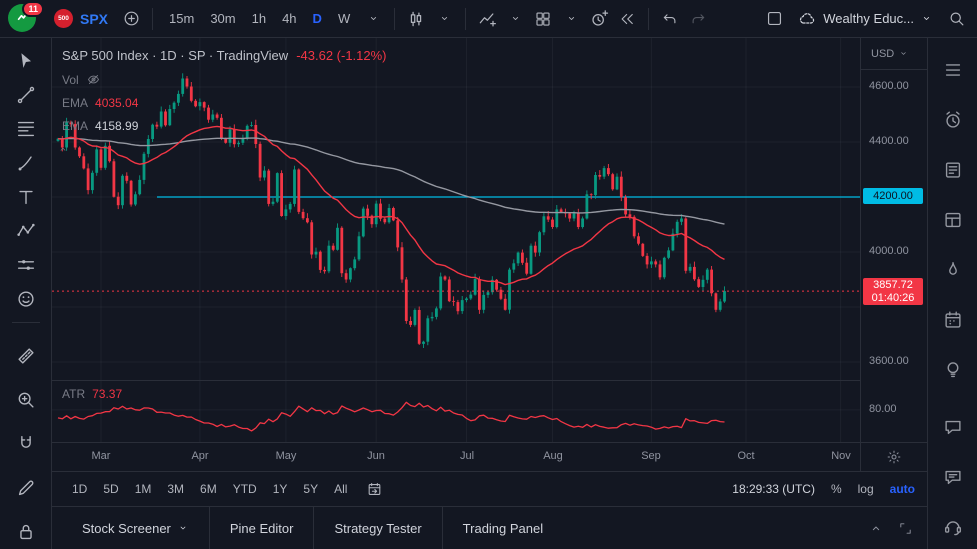  Describe the element at coordinates (698, 19) in the screenshot. I see `redo-icon` at that location.